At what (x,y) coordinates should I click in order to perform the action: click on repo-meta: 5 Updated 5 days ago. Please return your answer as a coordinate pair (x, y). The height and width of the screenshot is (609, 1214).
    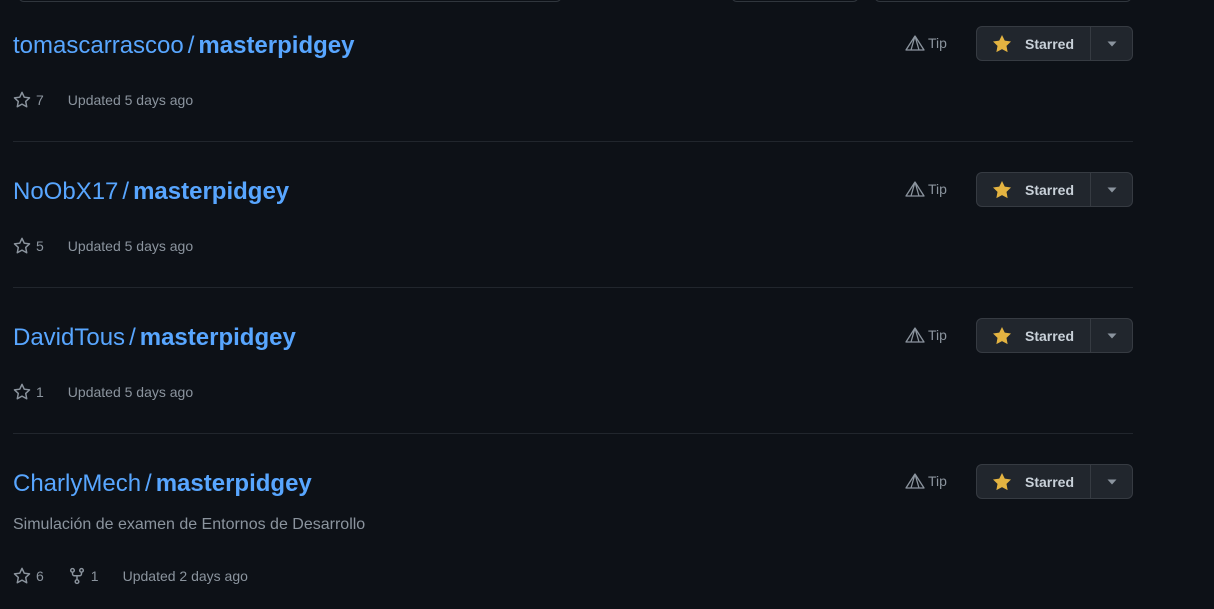
    Looking at the image, I should click on (103, 246).